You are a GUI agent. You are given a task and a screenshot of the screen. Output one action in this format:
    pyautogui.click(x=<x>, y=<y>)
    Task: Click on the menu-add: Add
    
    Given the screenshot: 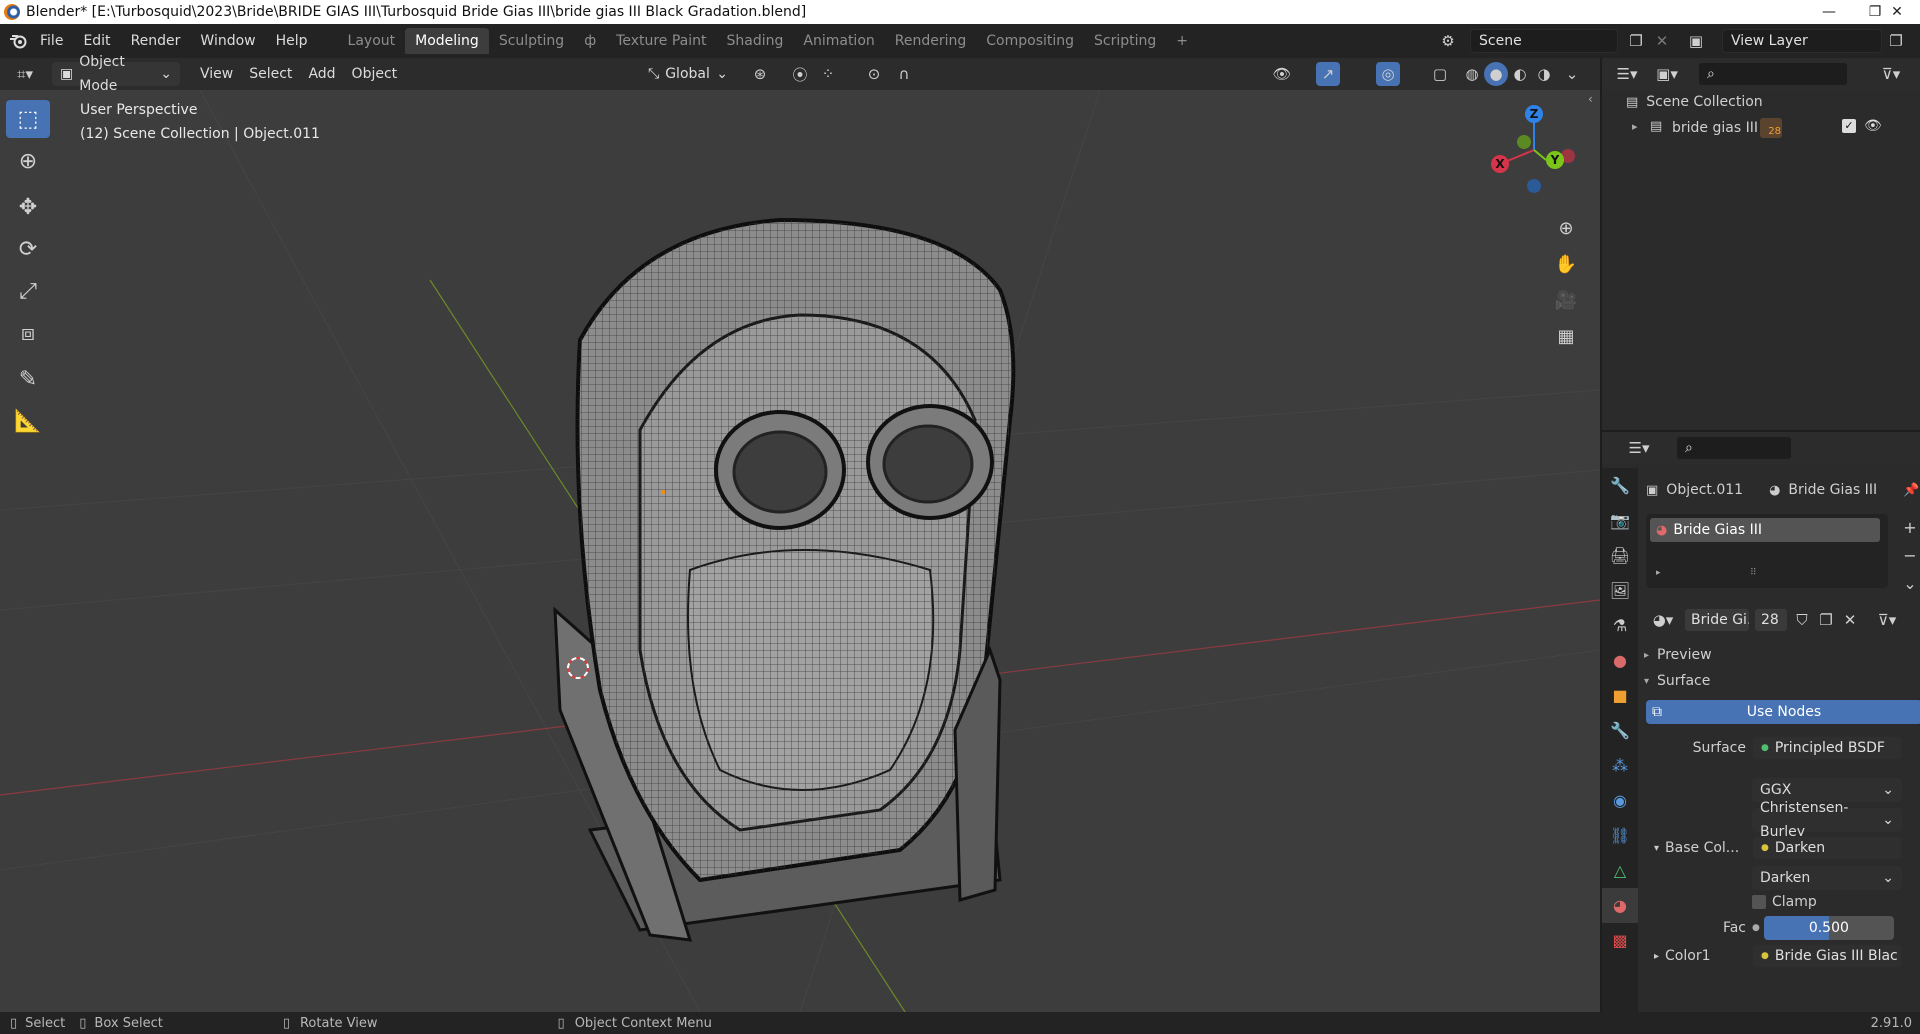 What is the action you would take?
    pyautogui.click(x=321, y=74)
    